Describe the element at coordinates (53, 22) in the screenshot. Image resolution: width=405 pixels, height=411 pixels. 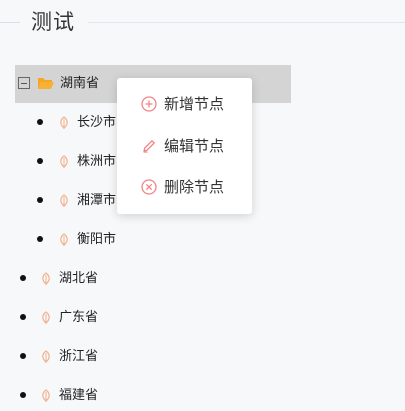
I see `page-title: 测试` at that location.